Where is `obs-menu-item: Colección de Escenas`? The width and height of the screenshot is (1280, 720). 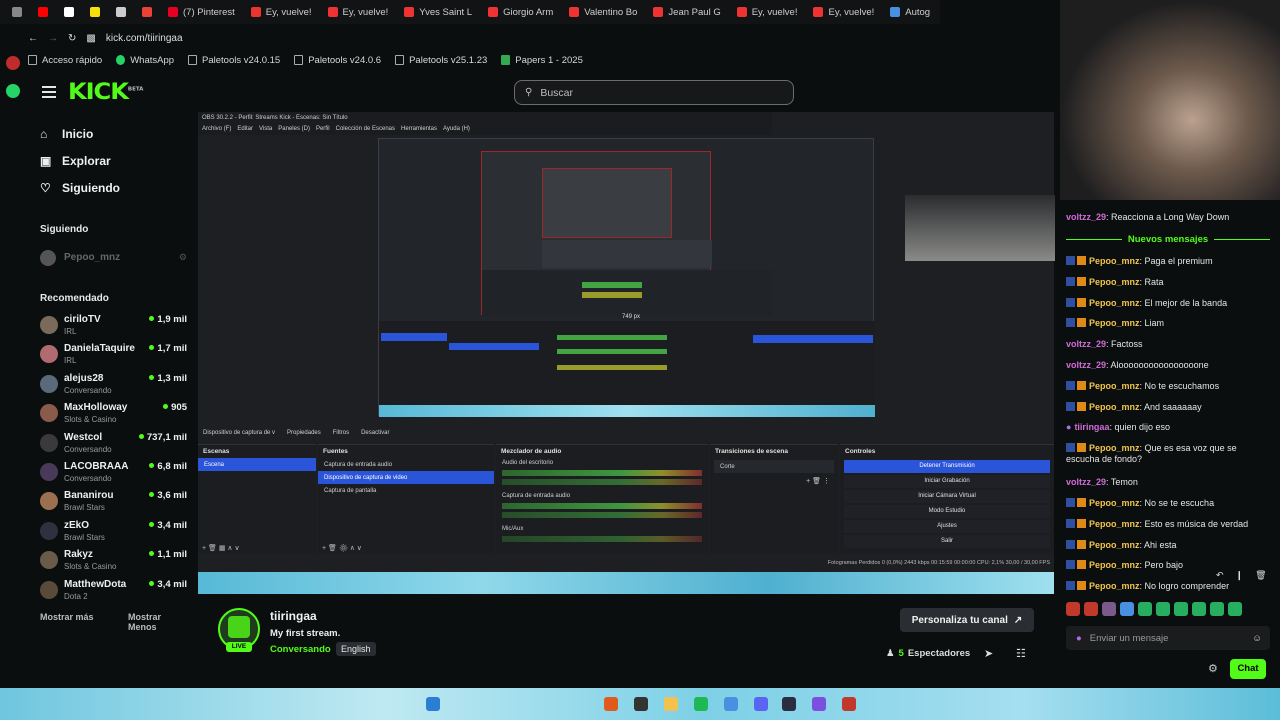
obs-menu-item: Colección de Escenas is located at coordinates (365, 129).